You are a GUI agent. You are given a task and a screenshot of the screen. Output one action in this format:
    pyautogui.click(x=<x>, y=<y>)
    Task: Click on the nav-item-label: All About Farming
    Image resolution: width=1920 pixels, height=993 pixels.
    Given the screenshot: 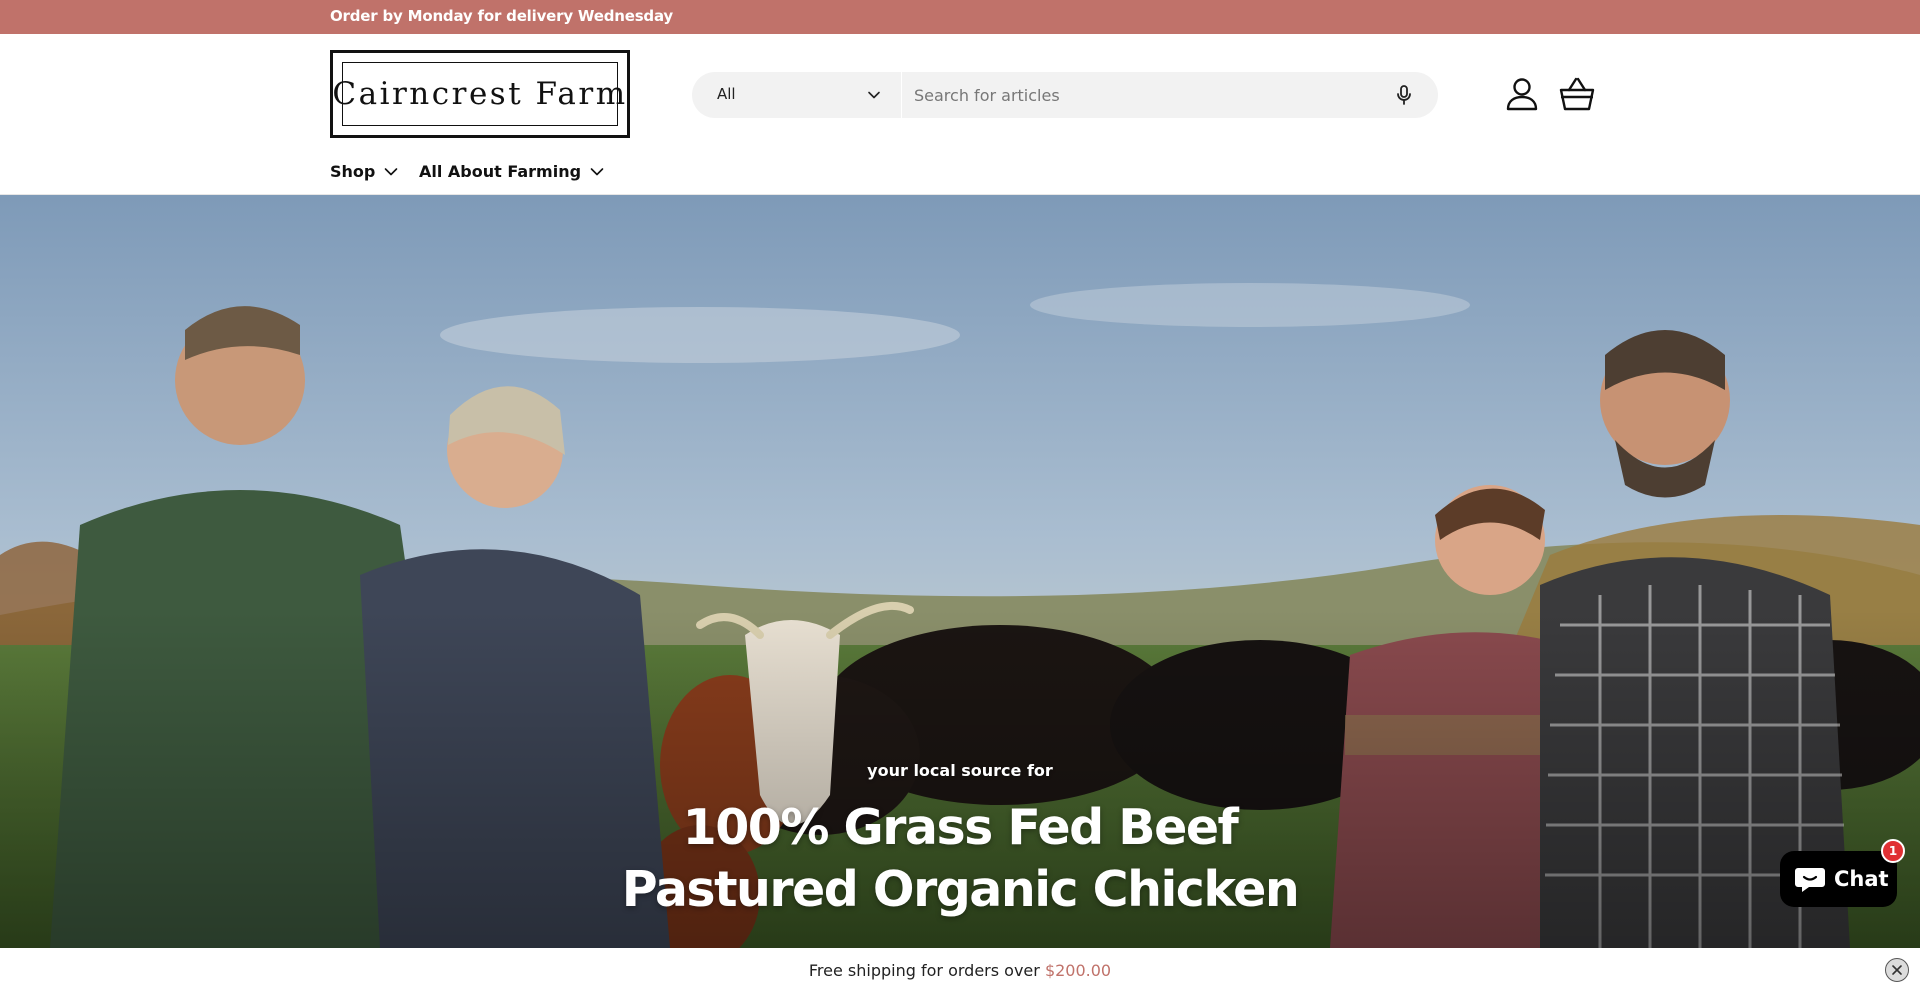 What is the action you would take?
    pyautogui.click(x=500, y=171)
    